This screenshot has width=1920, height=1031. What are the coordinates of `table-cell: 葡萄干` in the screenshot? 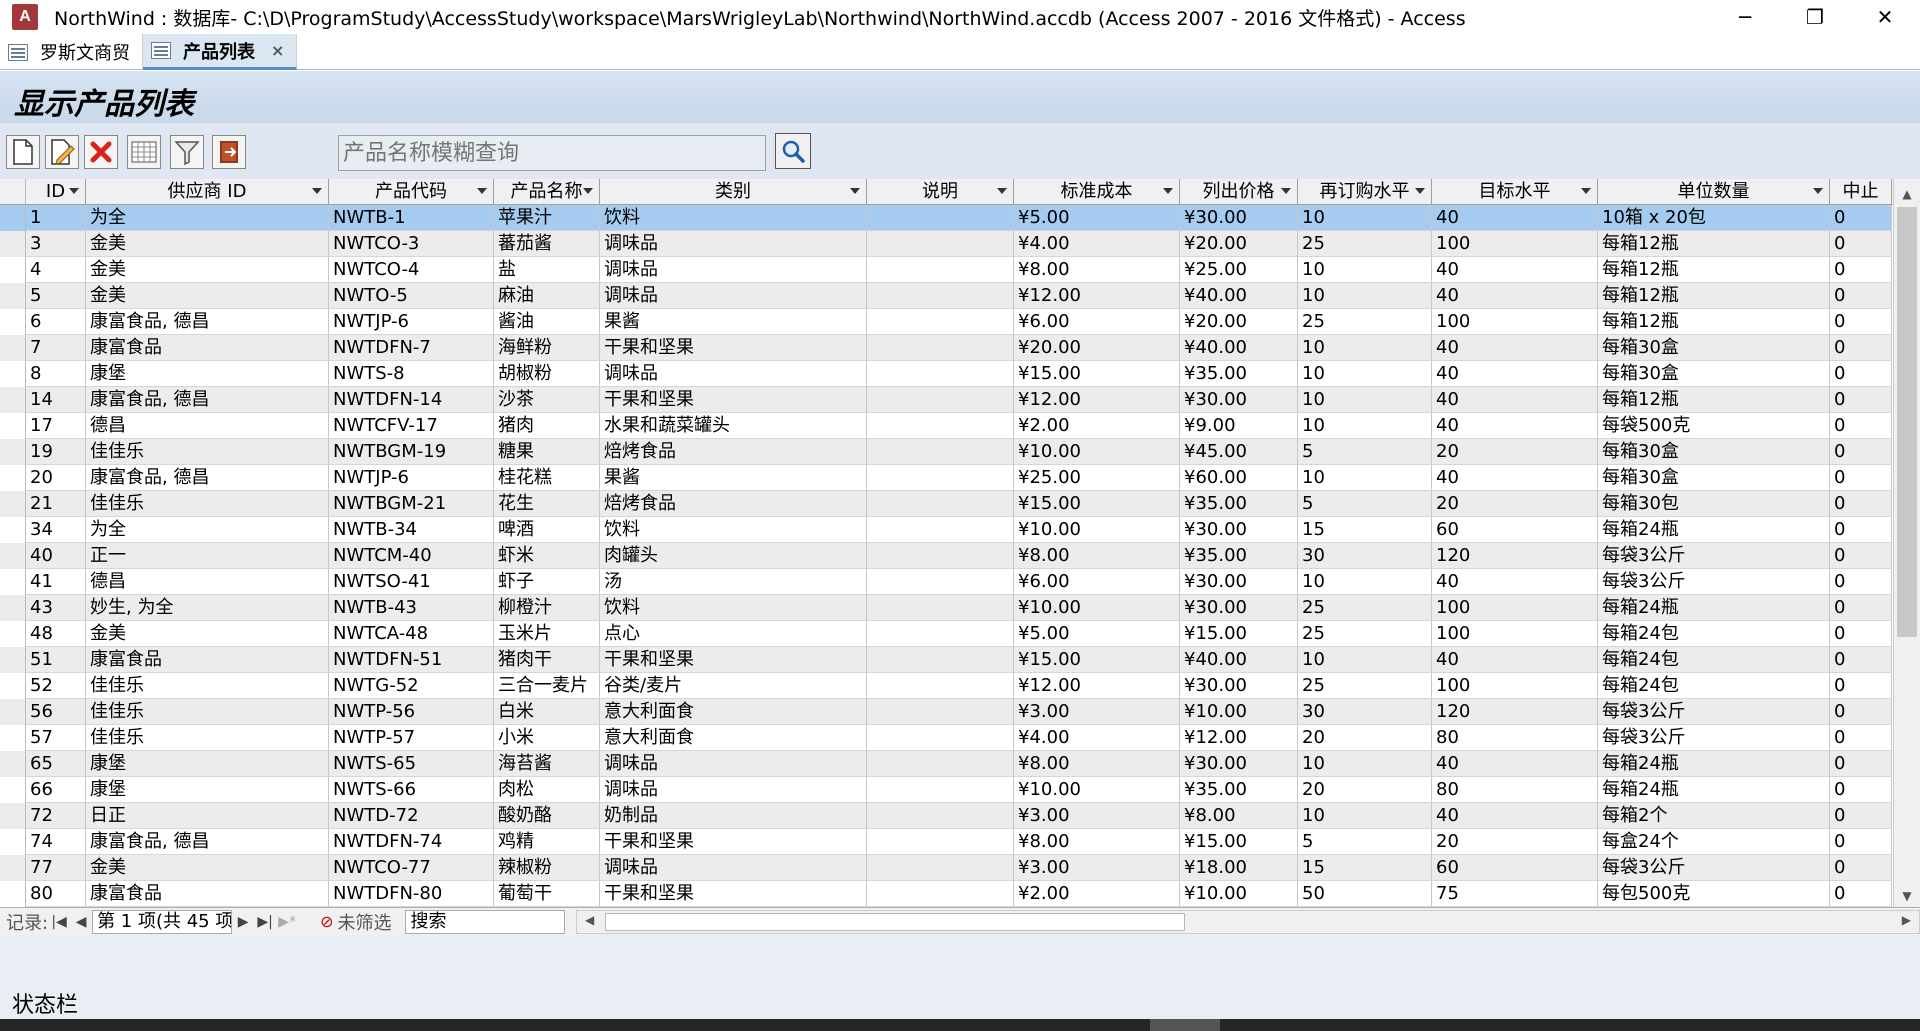 It's located at (547, 894).